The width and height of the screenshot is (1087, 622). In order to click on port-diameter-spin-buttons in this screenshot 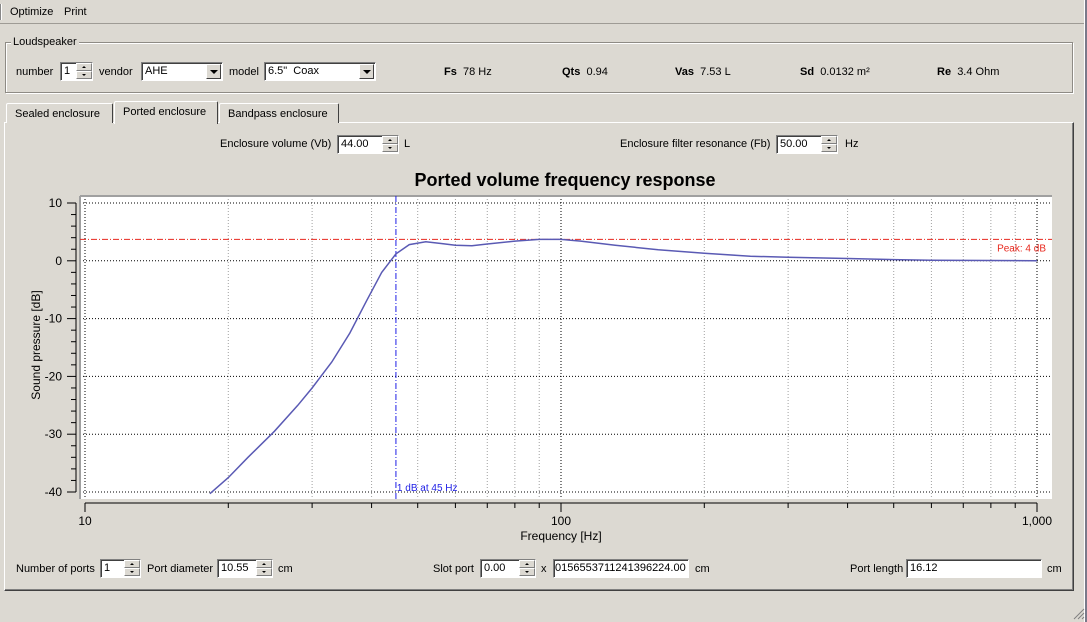, I will do `click(264, 568)`.